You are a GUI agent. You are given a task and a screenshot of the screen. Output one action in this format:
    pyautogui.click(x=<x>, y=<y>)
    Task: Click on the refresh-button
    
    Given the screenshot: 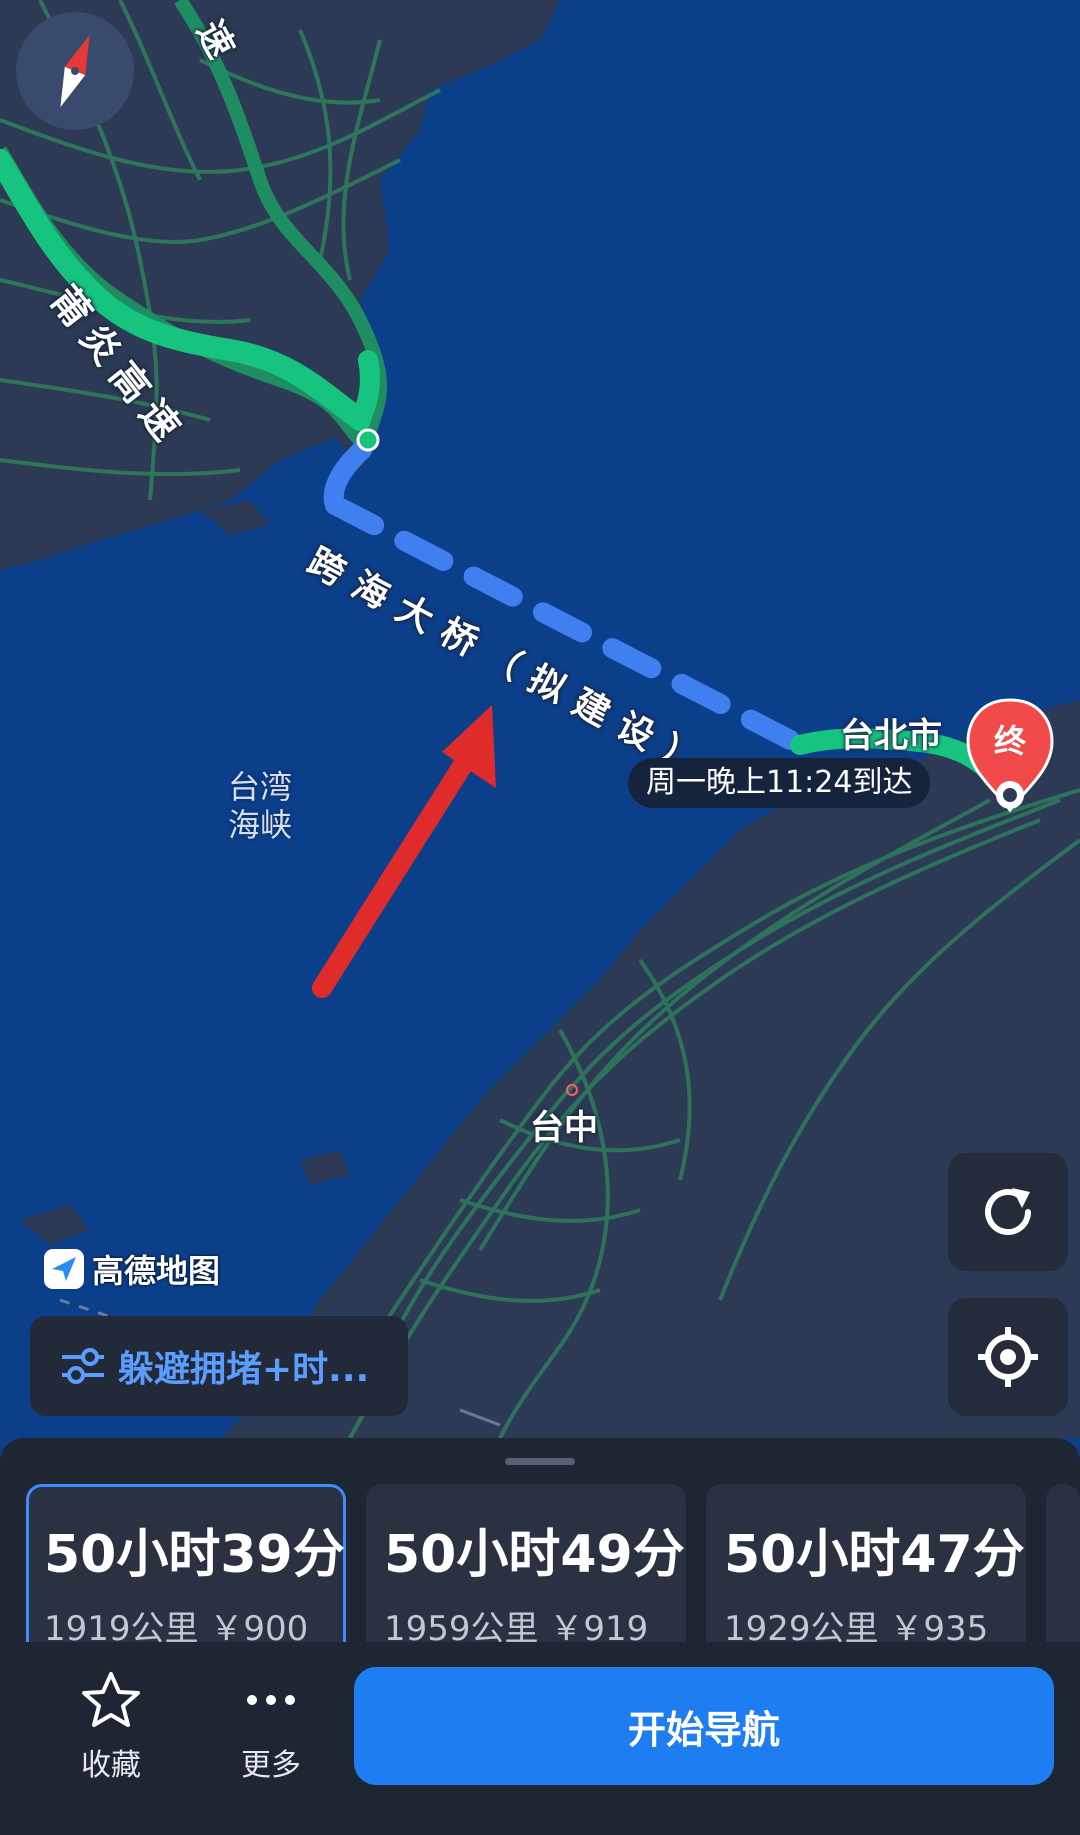 What is the action you would take?
    pyautogui.click(x=1008, y=1212)
    